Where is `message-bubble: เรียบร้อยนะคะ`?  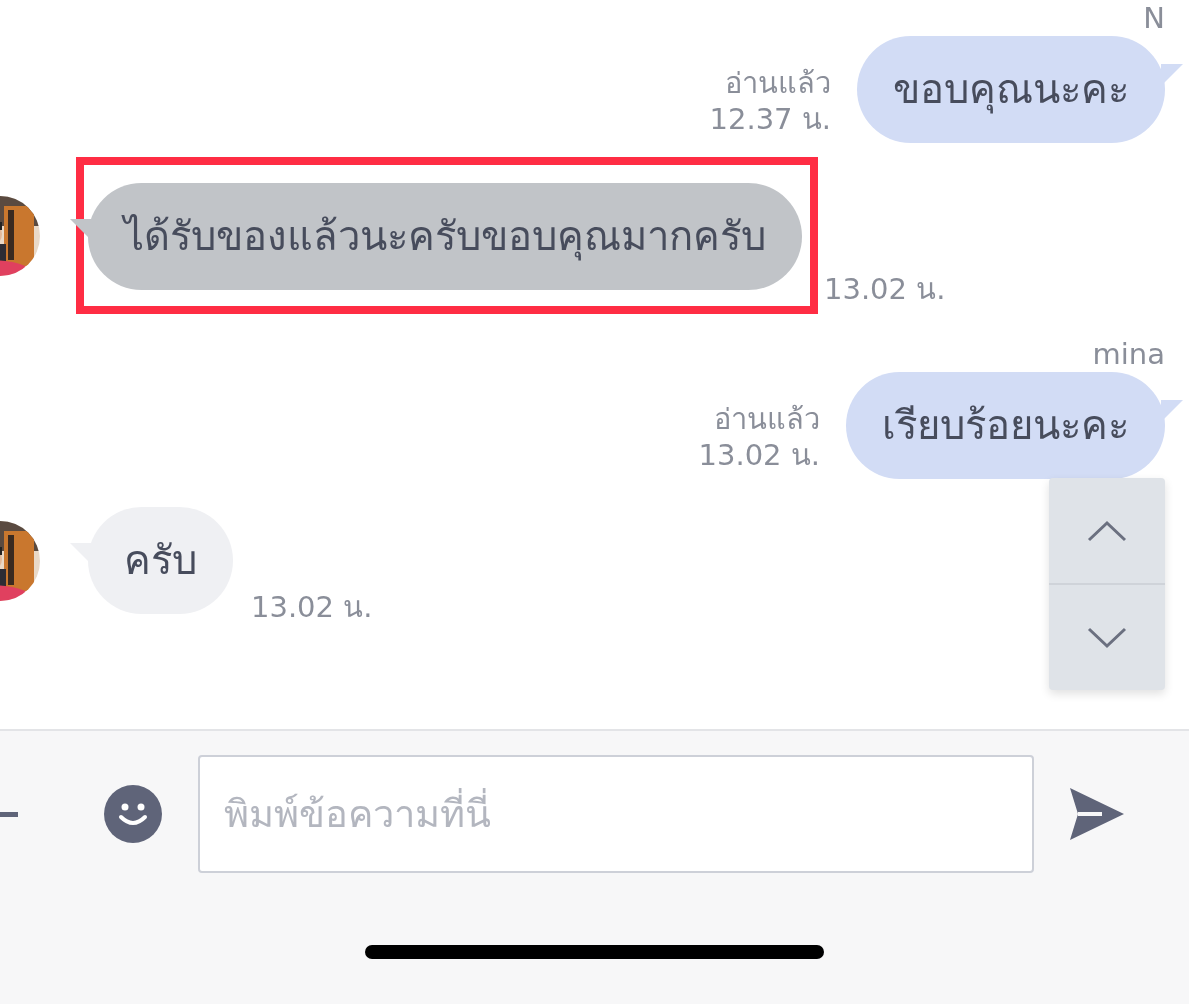
message-bubble: เรียบร้อยนะคะ is located at coordinates (1005, 425).